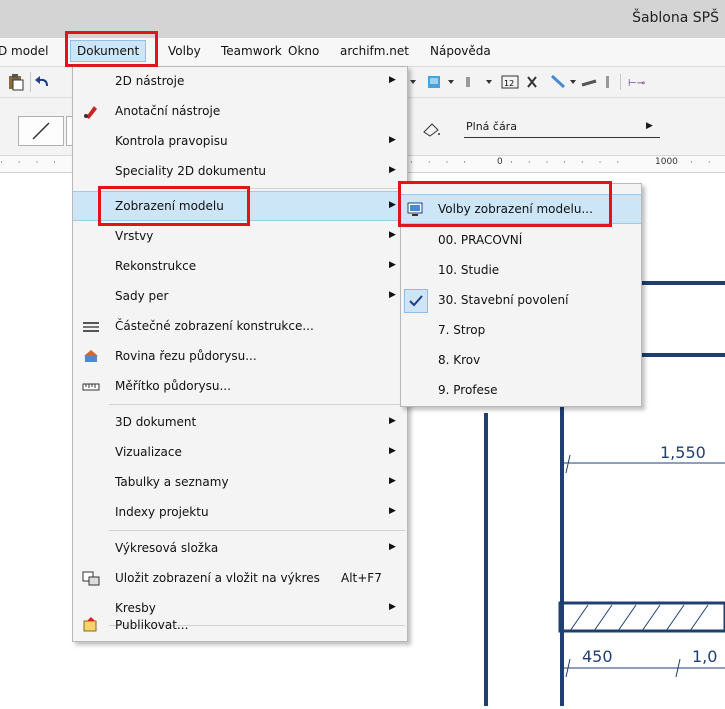 The width and height of the screenshot is (725, 709). Describe the element at coordinates (416, 301) in the screenshot. I see `checkmark-icon` at that location.